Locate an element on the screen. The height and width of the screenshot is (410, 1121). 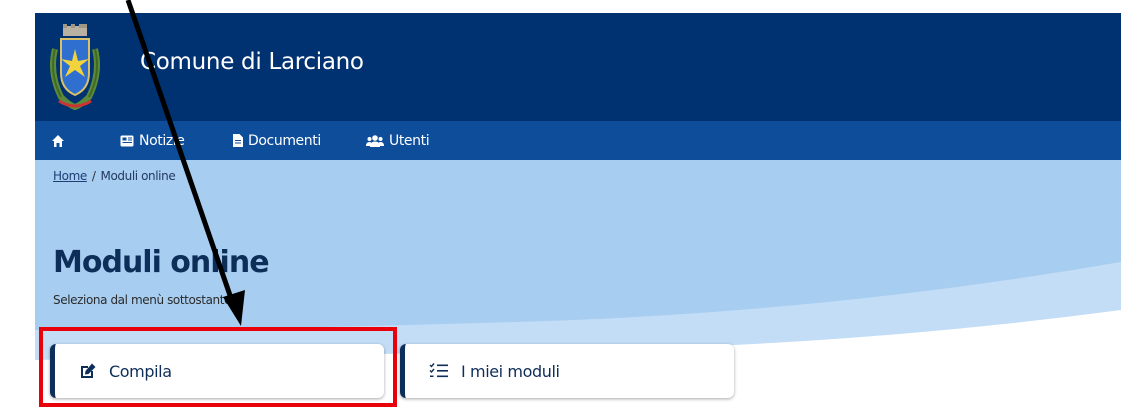
nav-item-utenti: Utenti is located at coordinates (398, 140).